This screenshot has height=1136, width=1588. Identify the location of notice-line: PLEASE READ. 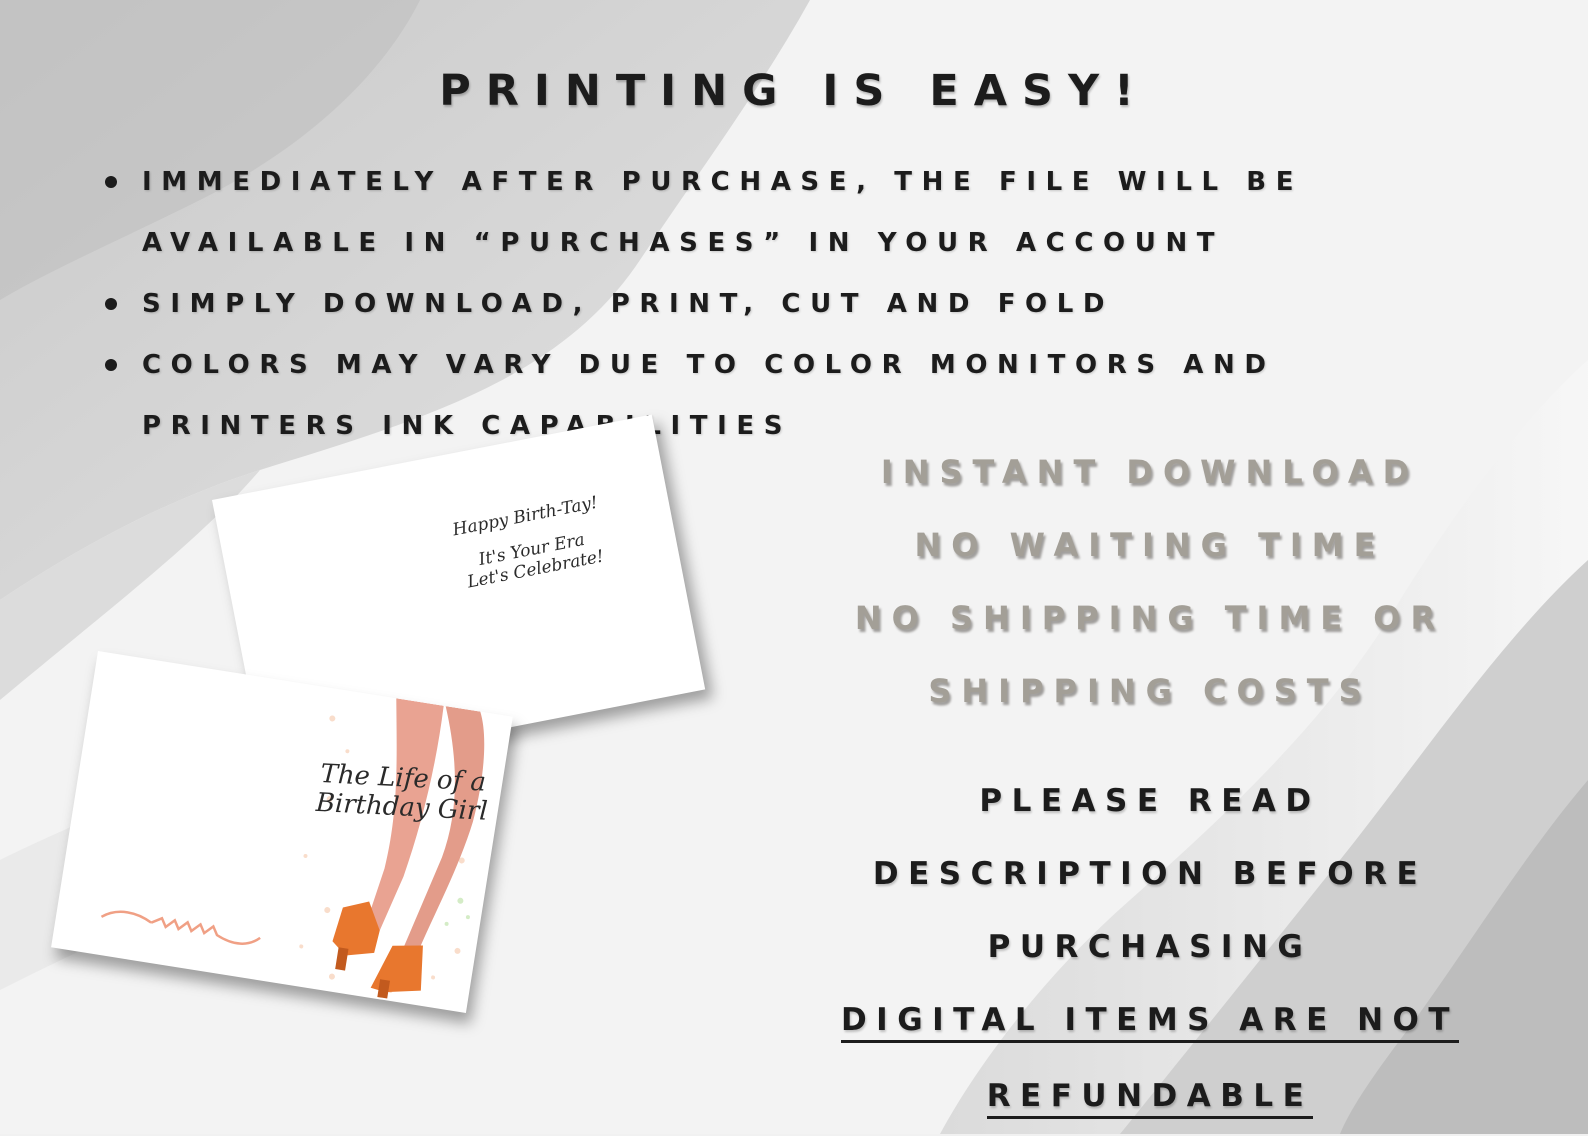
(1150, 801).